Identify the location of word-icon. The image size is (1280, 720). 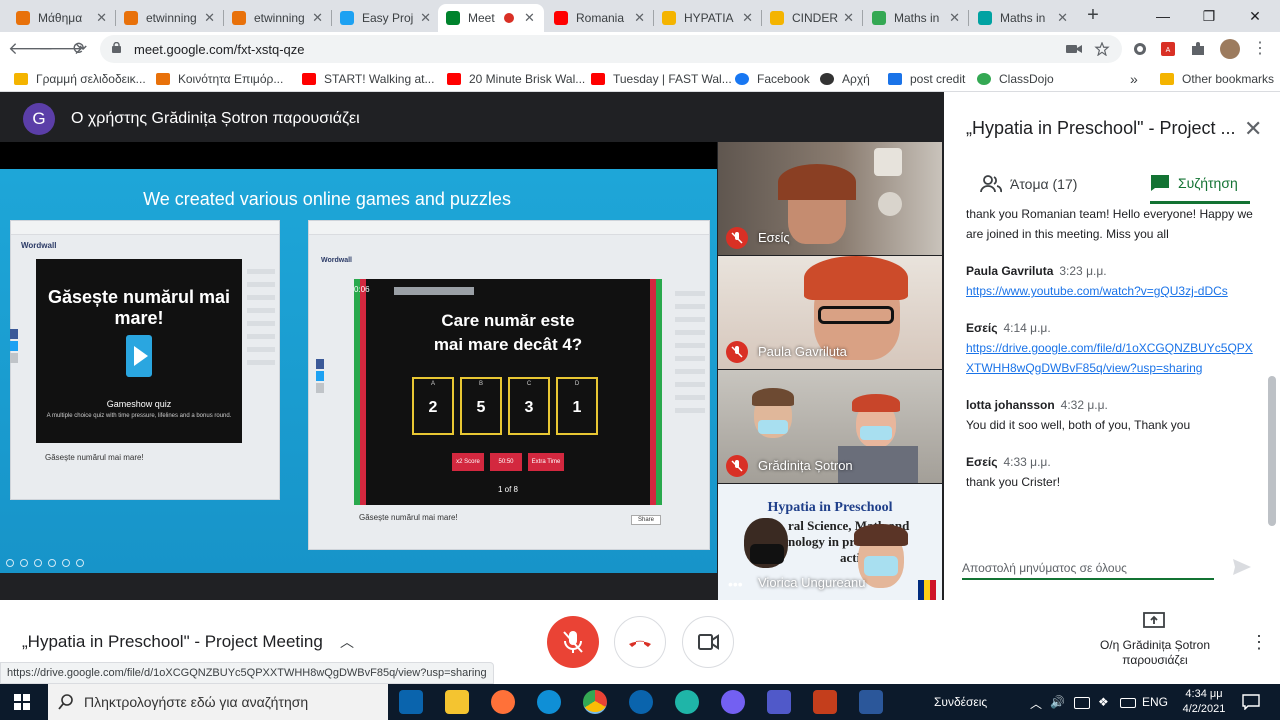
(871, 702).